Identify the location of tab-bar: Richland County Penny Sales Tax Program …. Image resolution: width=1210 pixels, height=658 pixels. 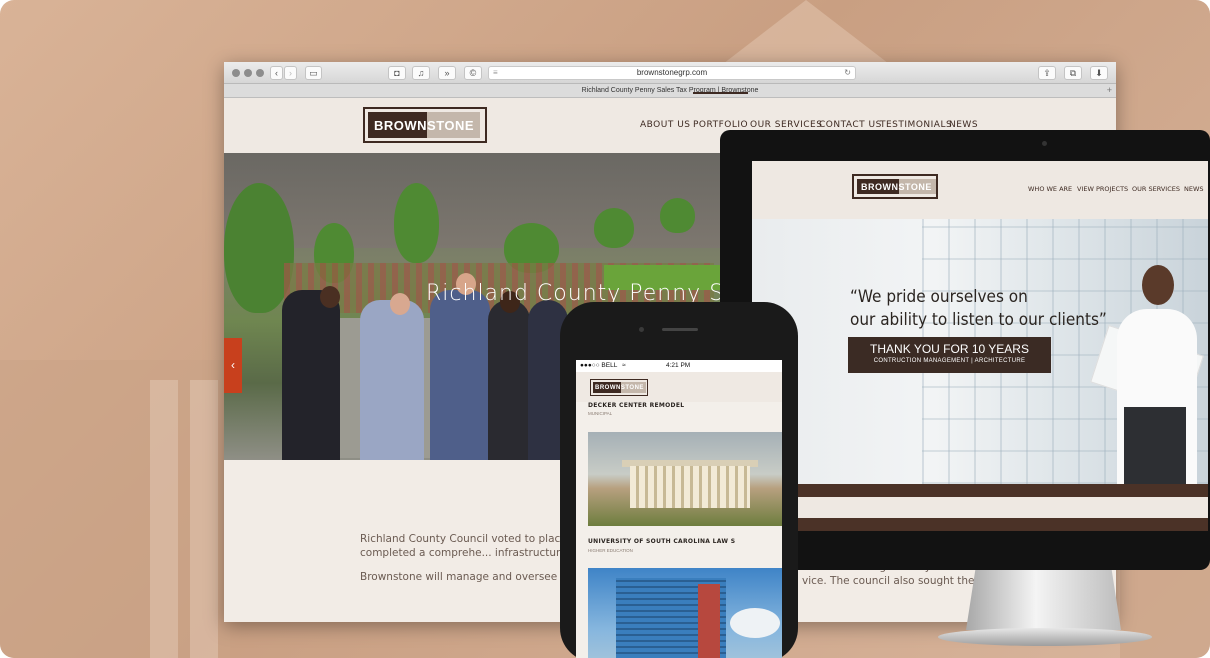
(670, 91).